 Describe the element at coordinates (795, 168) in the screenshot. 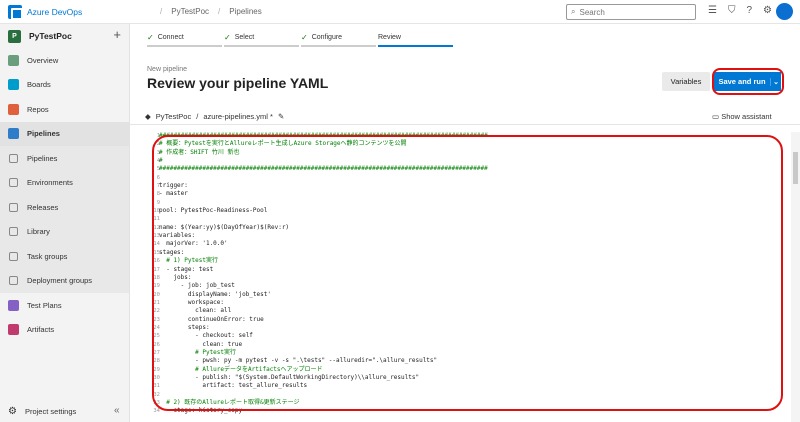

I see `scrollbar-thumb` at that location.